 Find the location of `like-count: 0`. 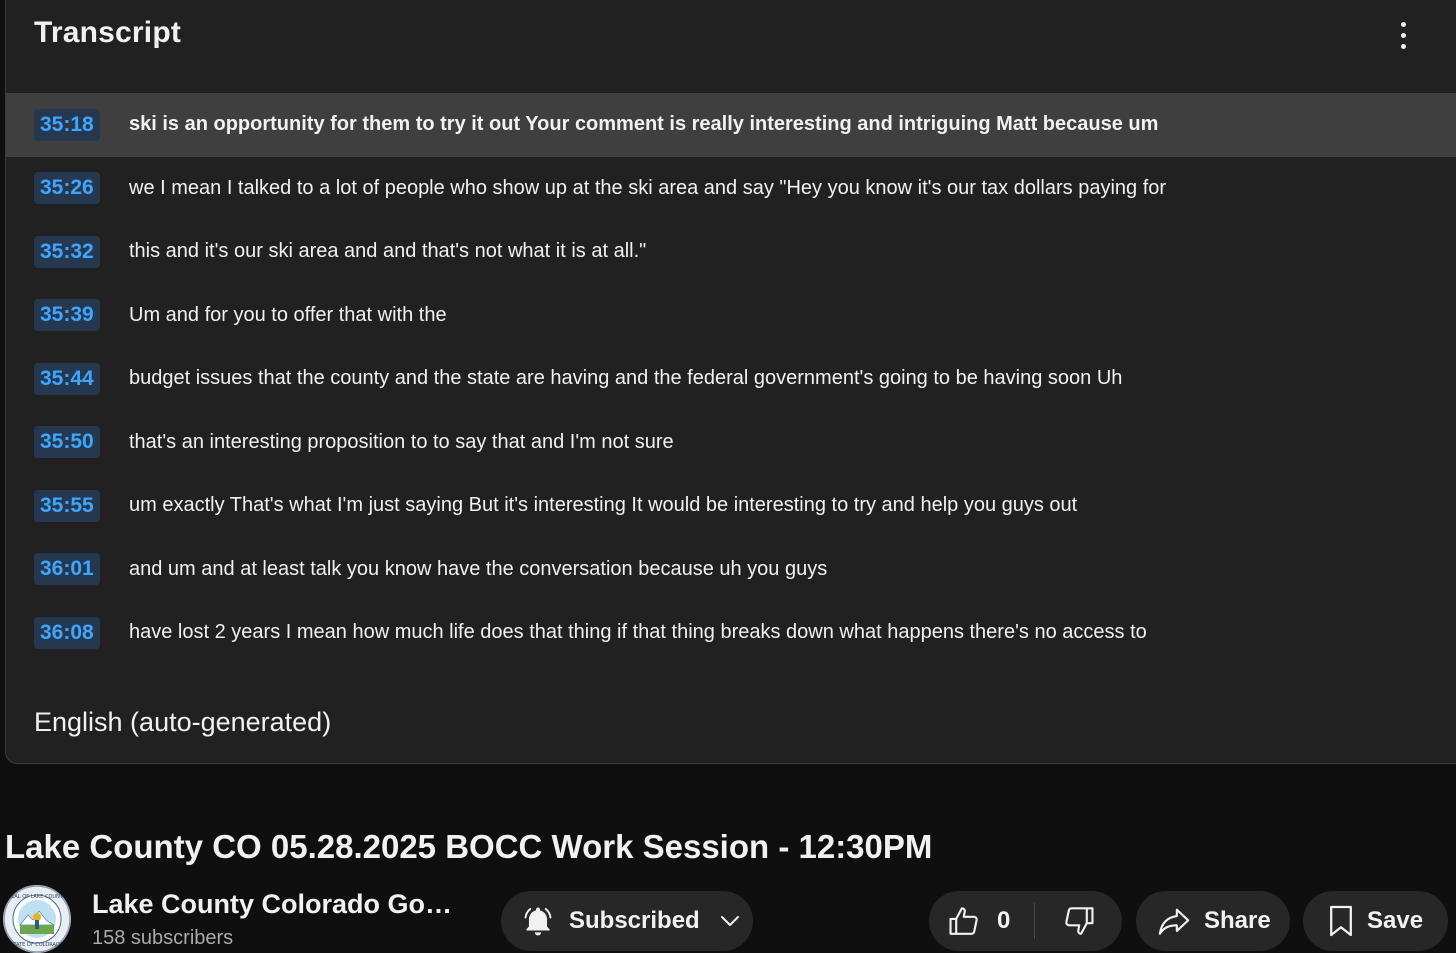

like-count: 0 is located at coordinates (1004, 920).